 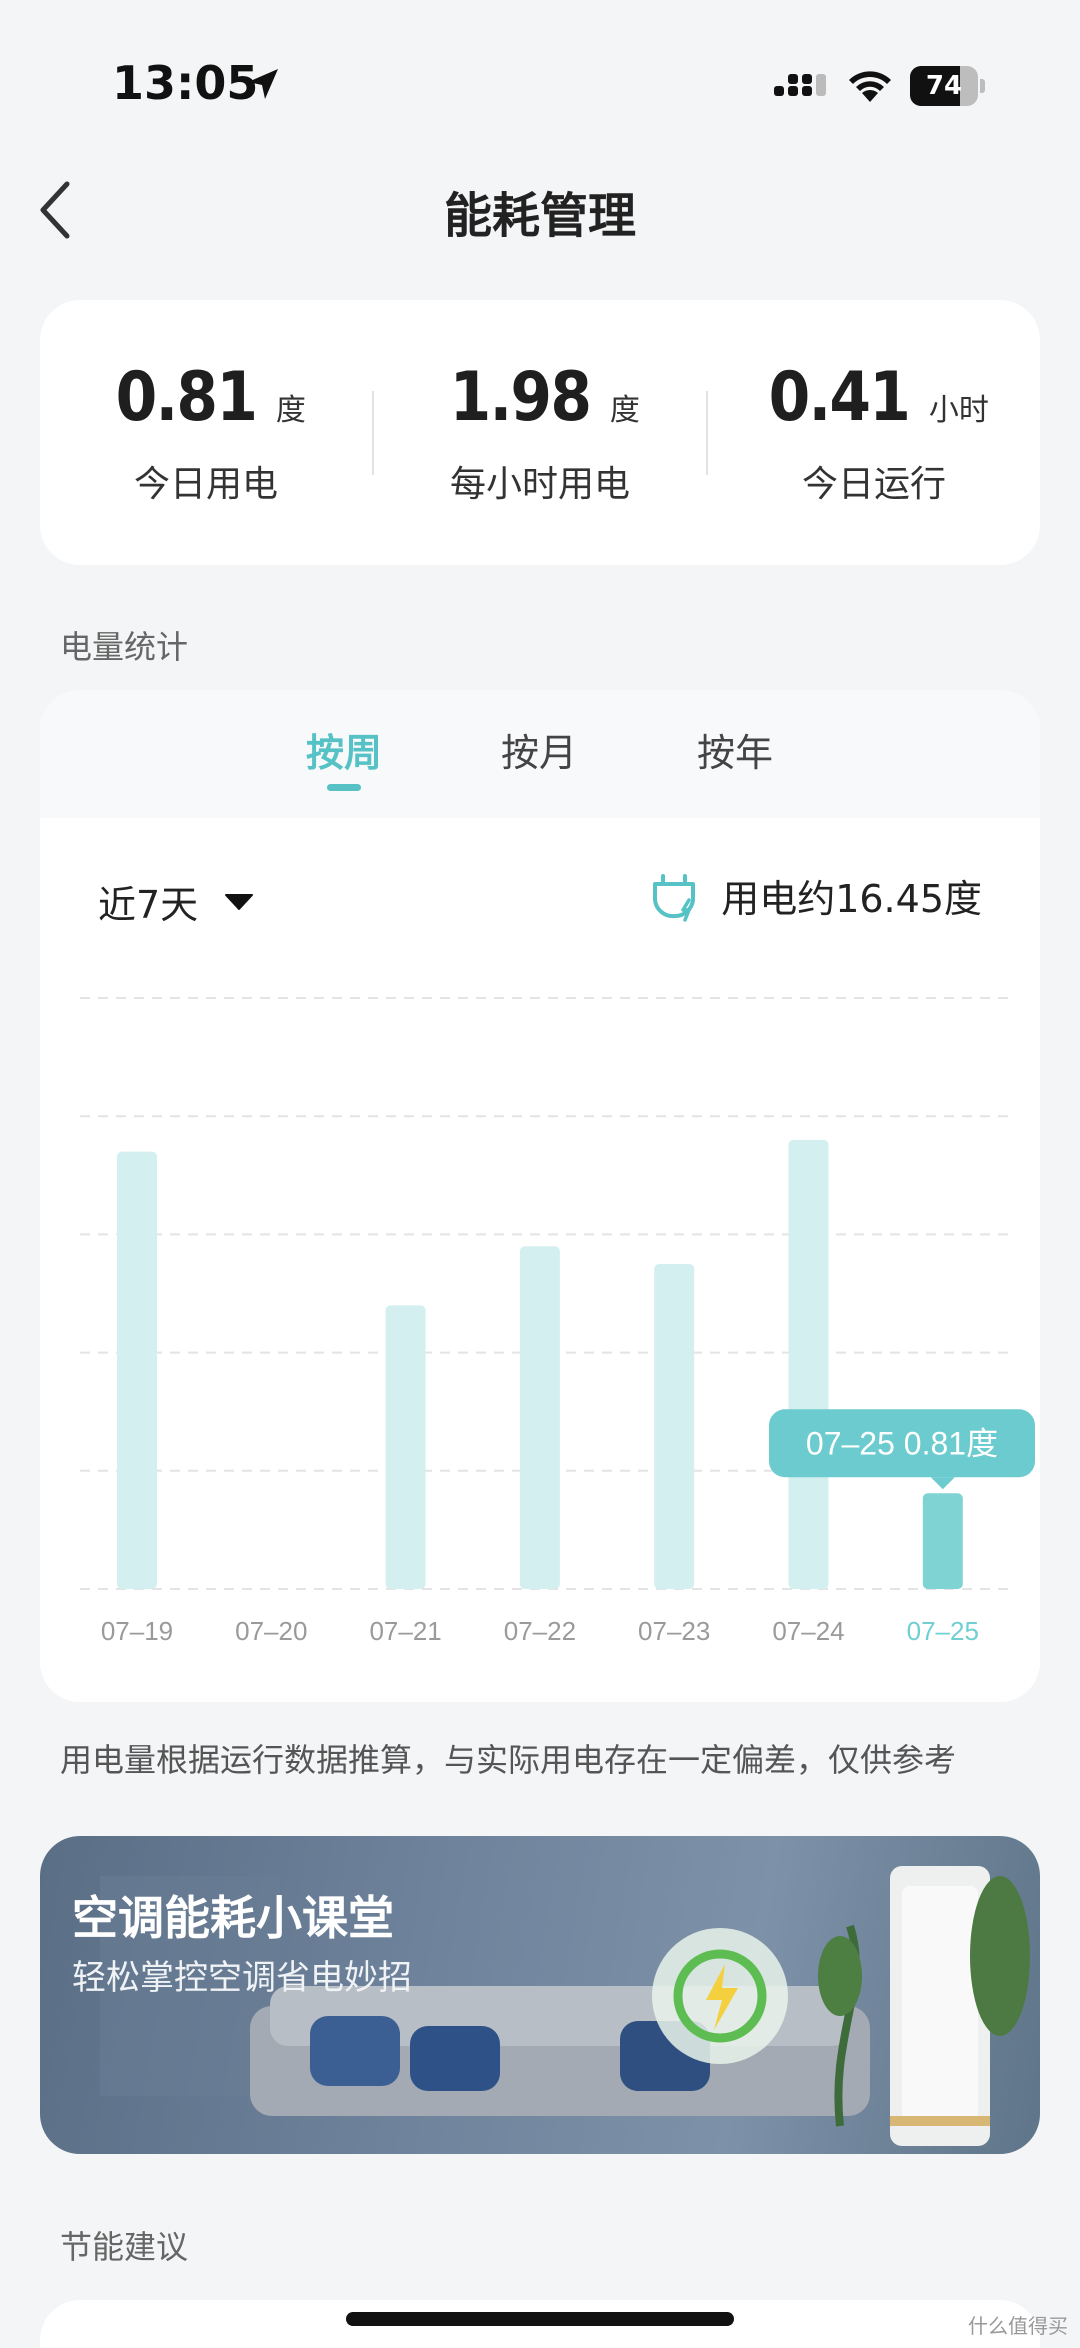 What do you see at coordinates (124, 2247) in the screenshot?
I see `section-title-tips: 节能建议` at bounding box center [124, 2247].